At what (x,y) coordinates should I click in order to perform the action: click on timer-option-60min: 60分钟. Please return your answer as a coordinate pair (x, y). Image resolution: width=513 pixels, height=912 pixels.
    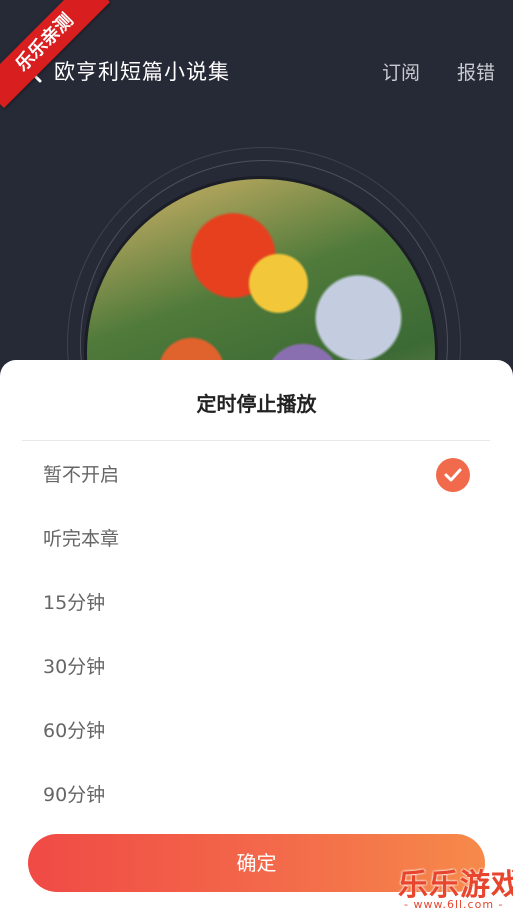
    Looking at the image, I should click on (256, 730).